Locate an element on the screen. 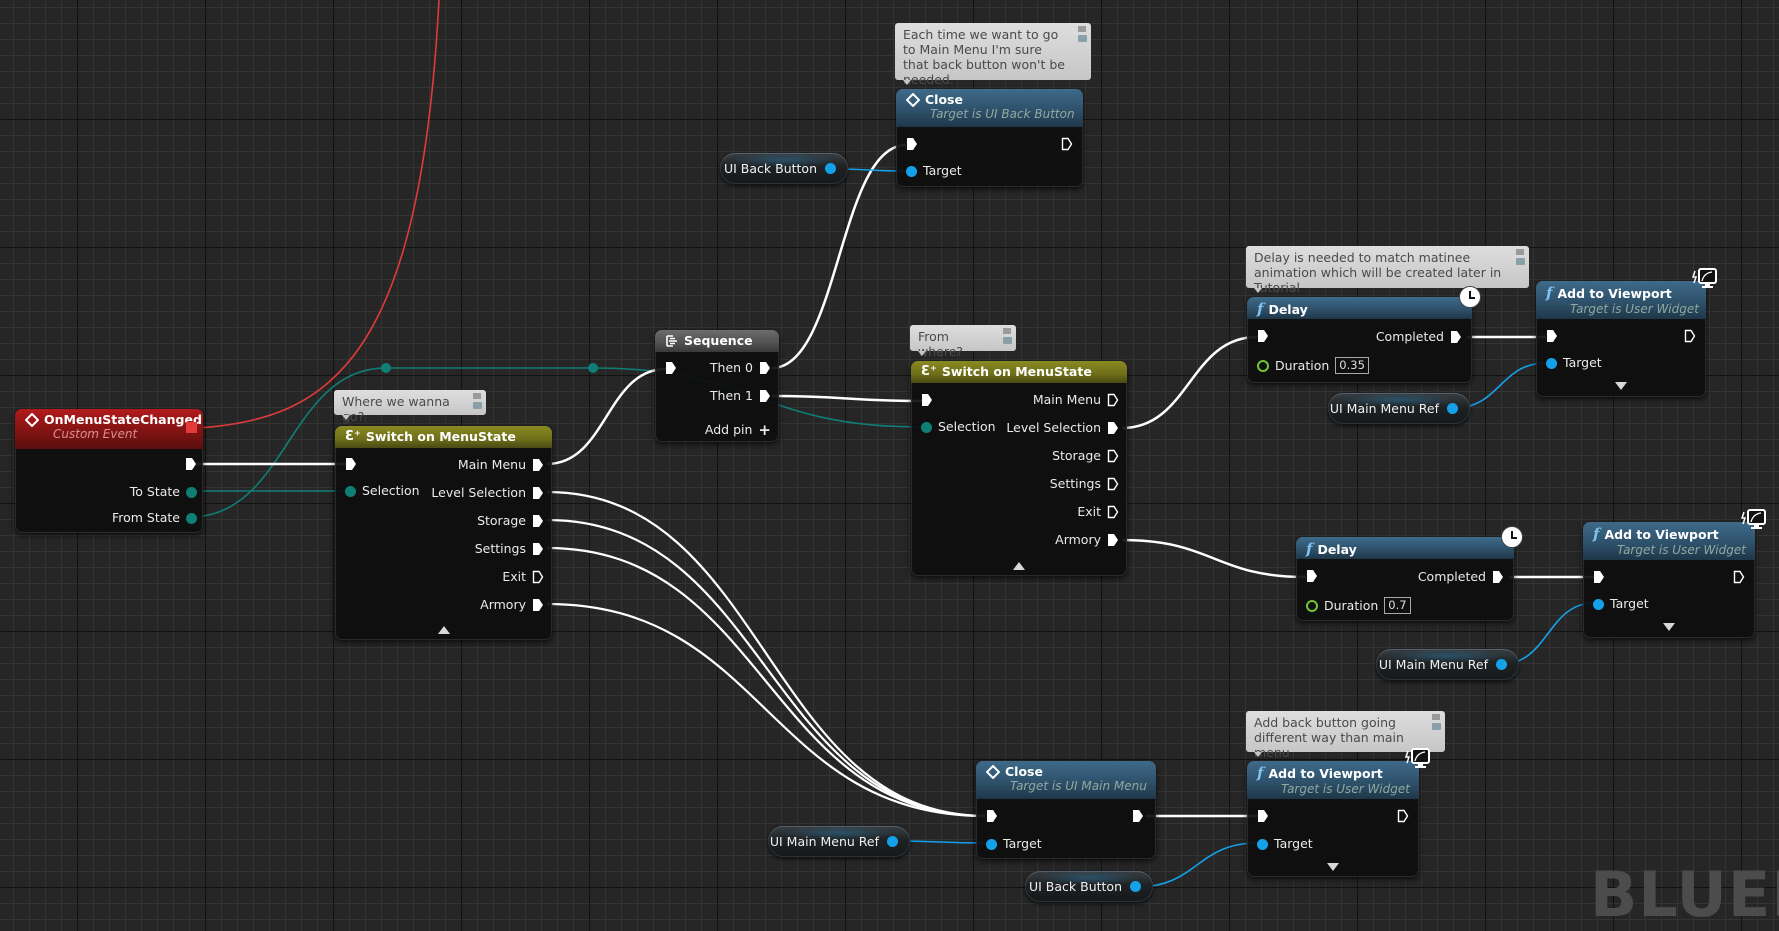  sequence-header: Sequence is located at coordinates (717, 341).